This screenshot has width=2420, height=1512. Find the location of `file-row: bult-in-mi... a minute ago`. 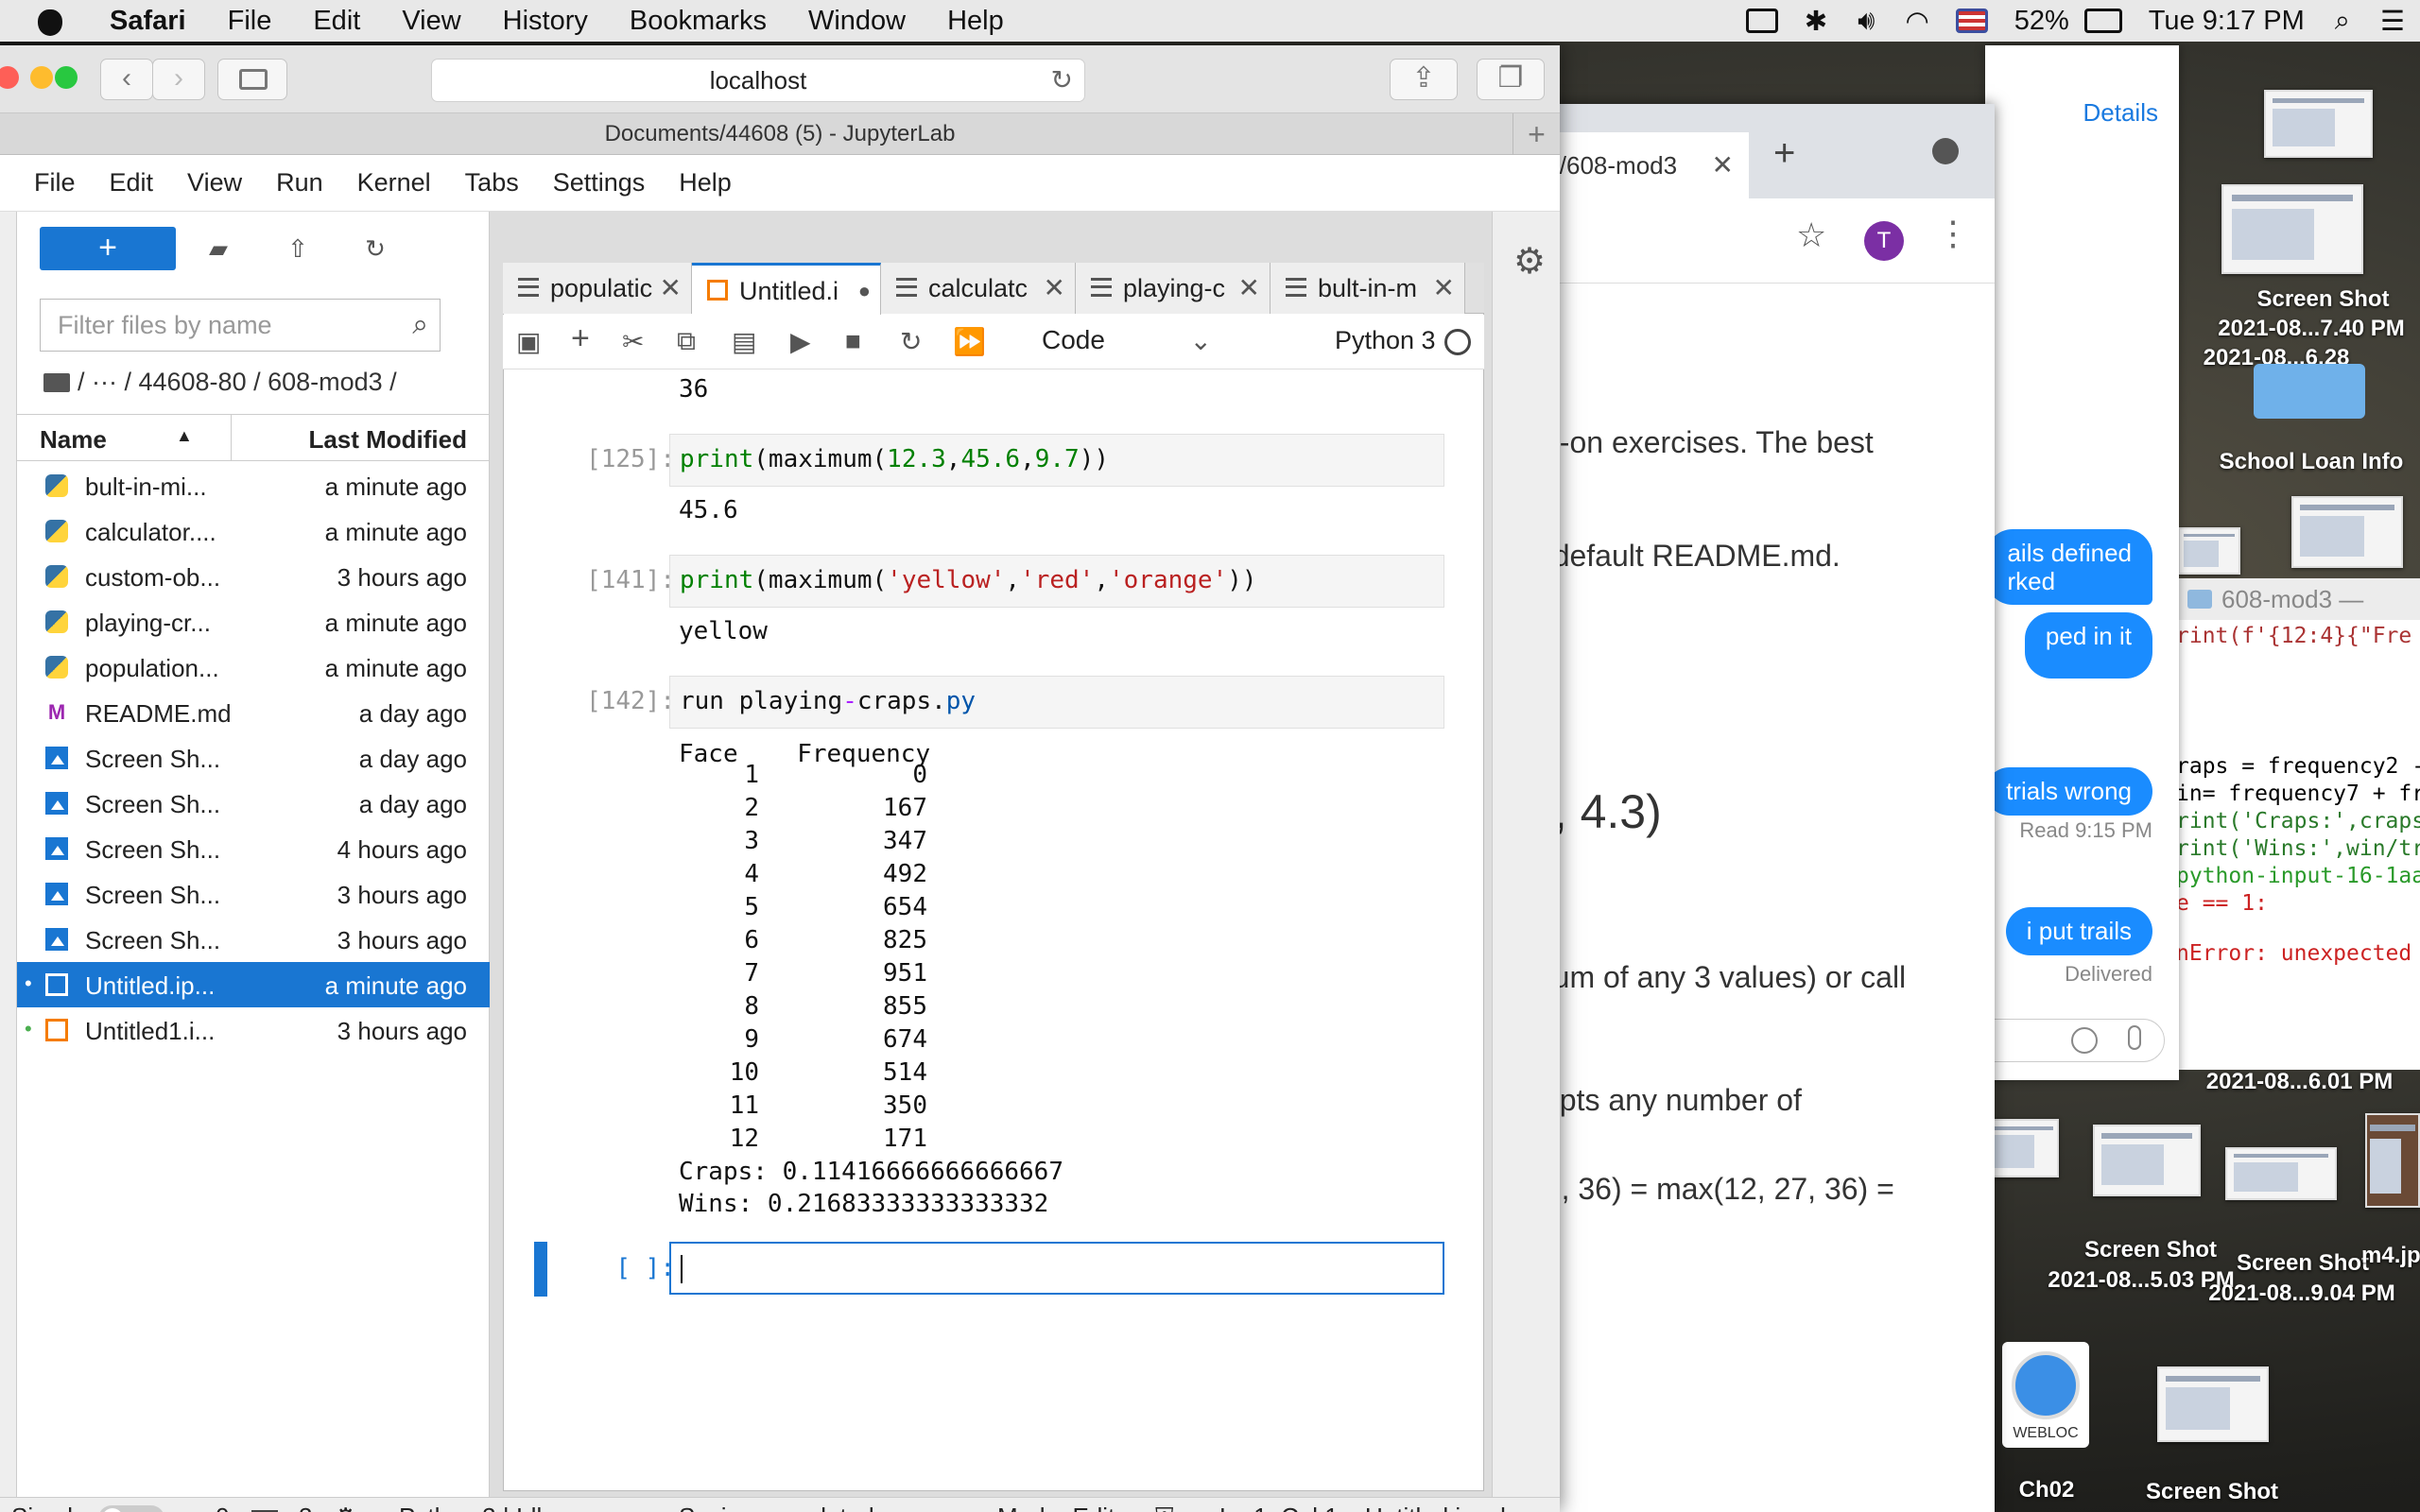

file-row: bult-in-mi... a minute ago is located at coordinates (254, 485).